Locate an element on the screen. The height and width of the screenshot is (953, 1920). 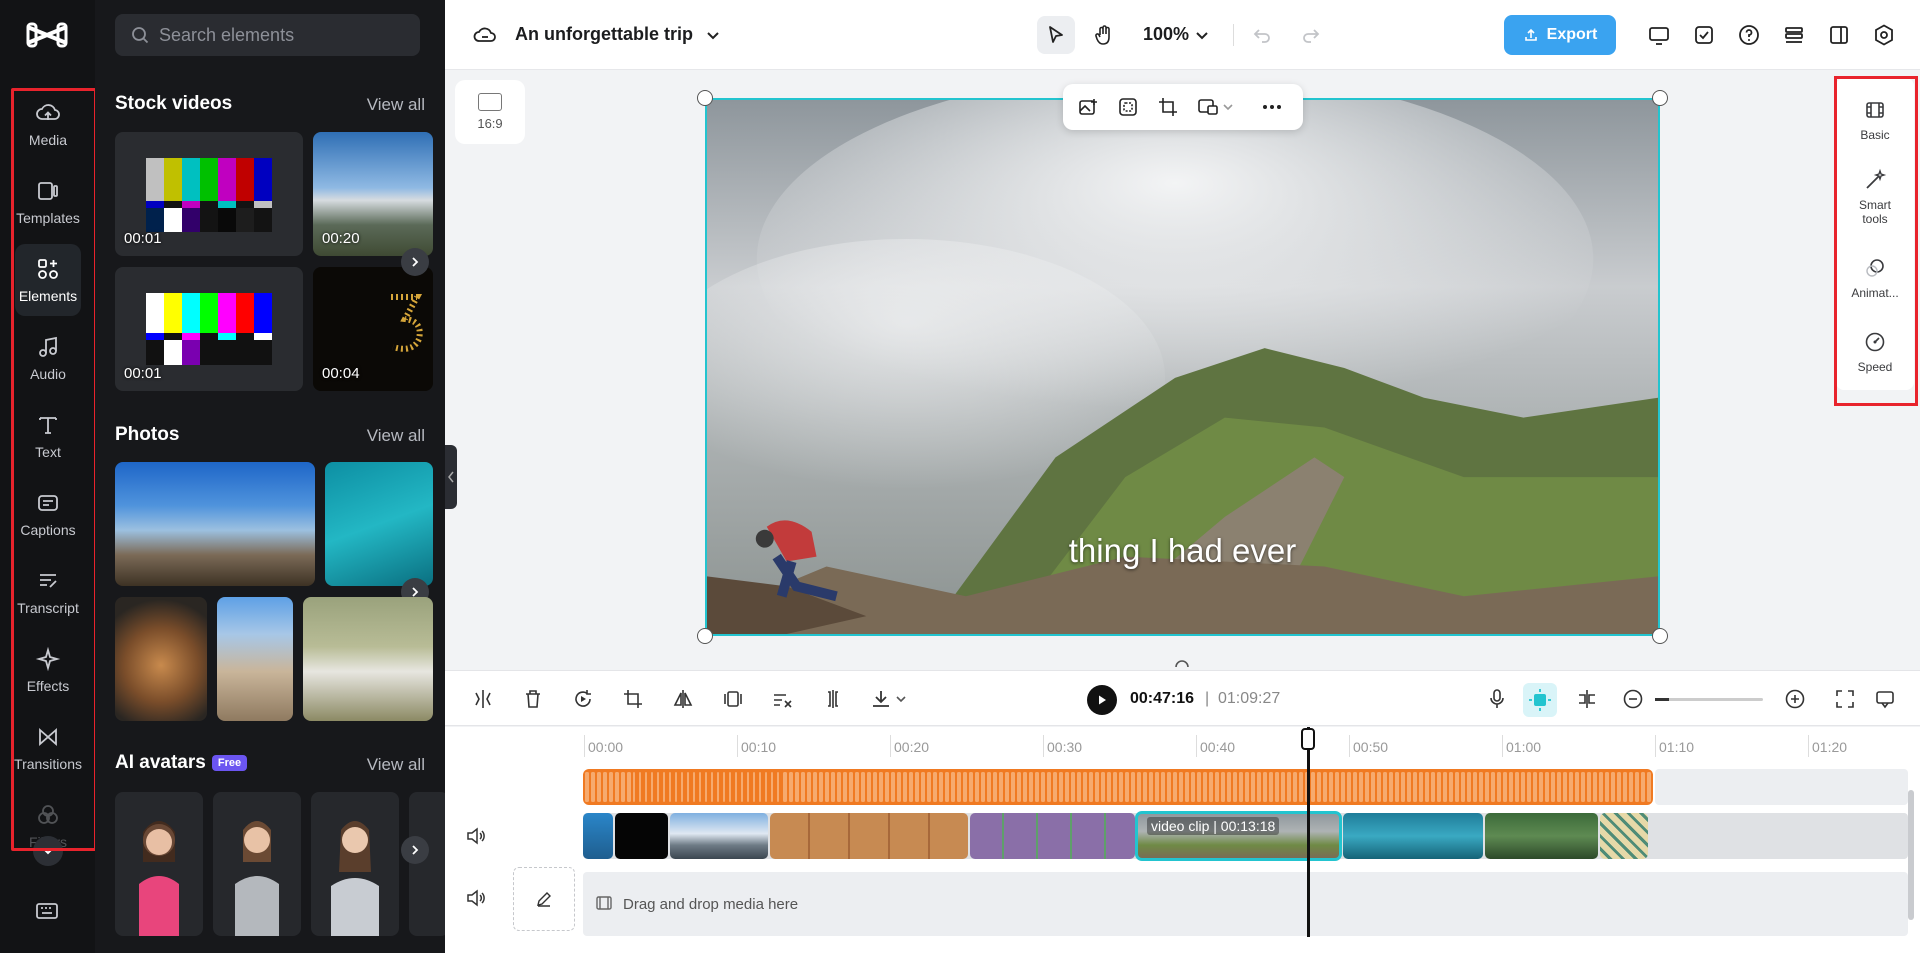
layers-icon is located at coordinates (1794, 35).